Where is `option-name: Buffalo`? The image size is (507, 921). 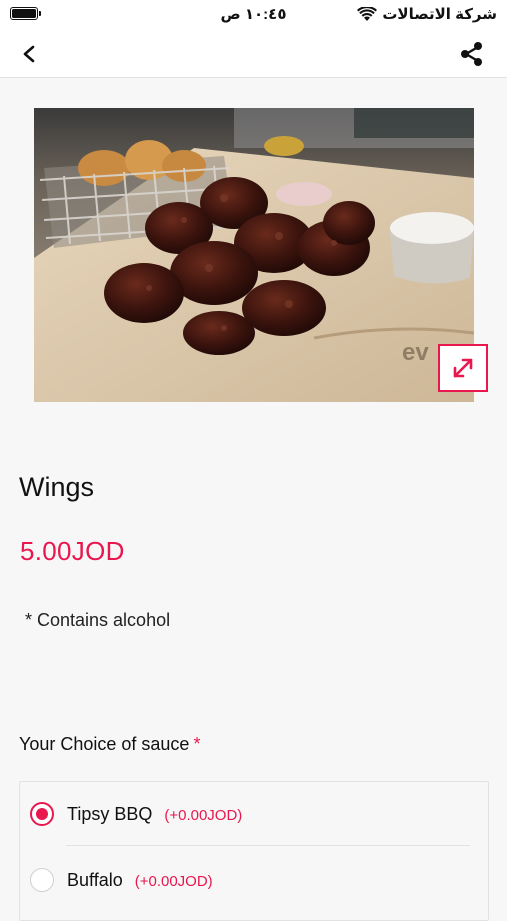 option-name: Buffalo is located at coordinates (95, 879).